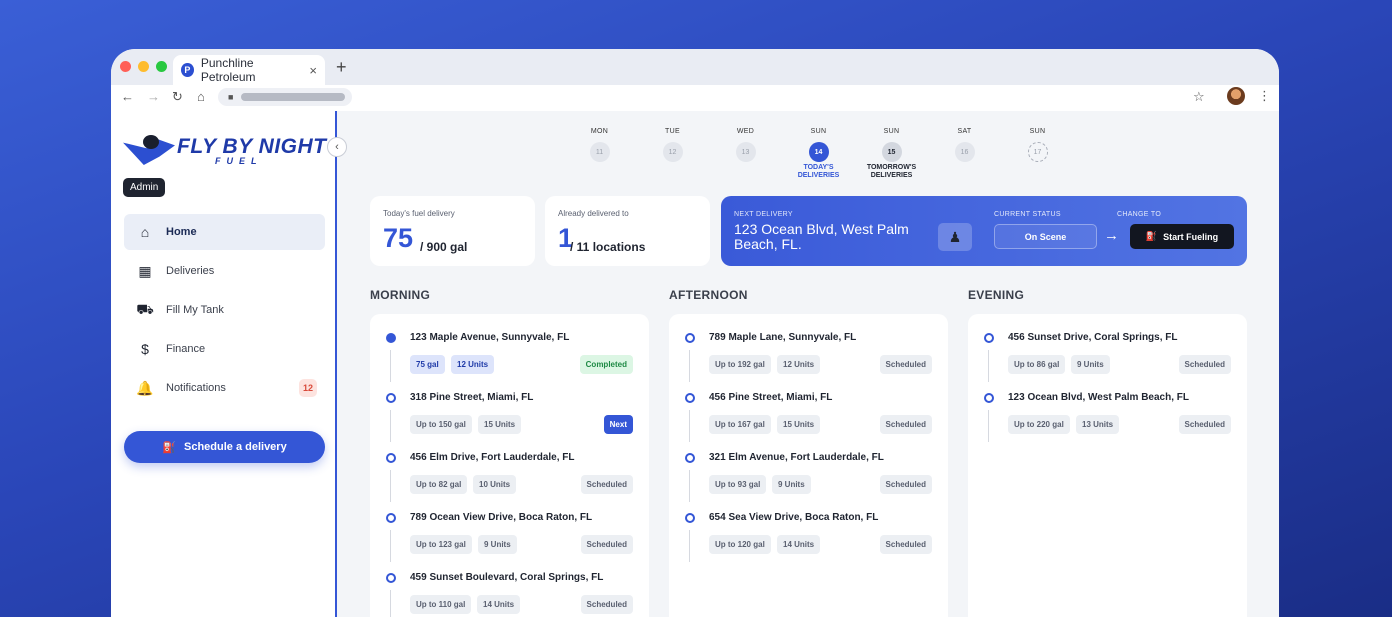  Describe the element at coordinates (738, 484) in the screenshot. I see `gallons-pill: Up to 93 gal` at that location.